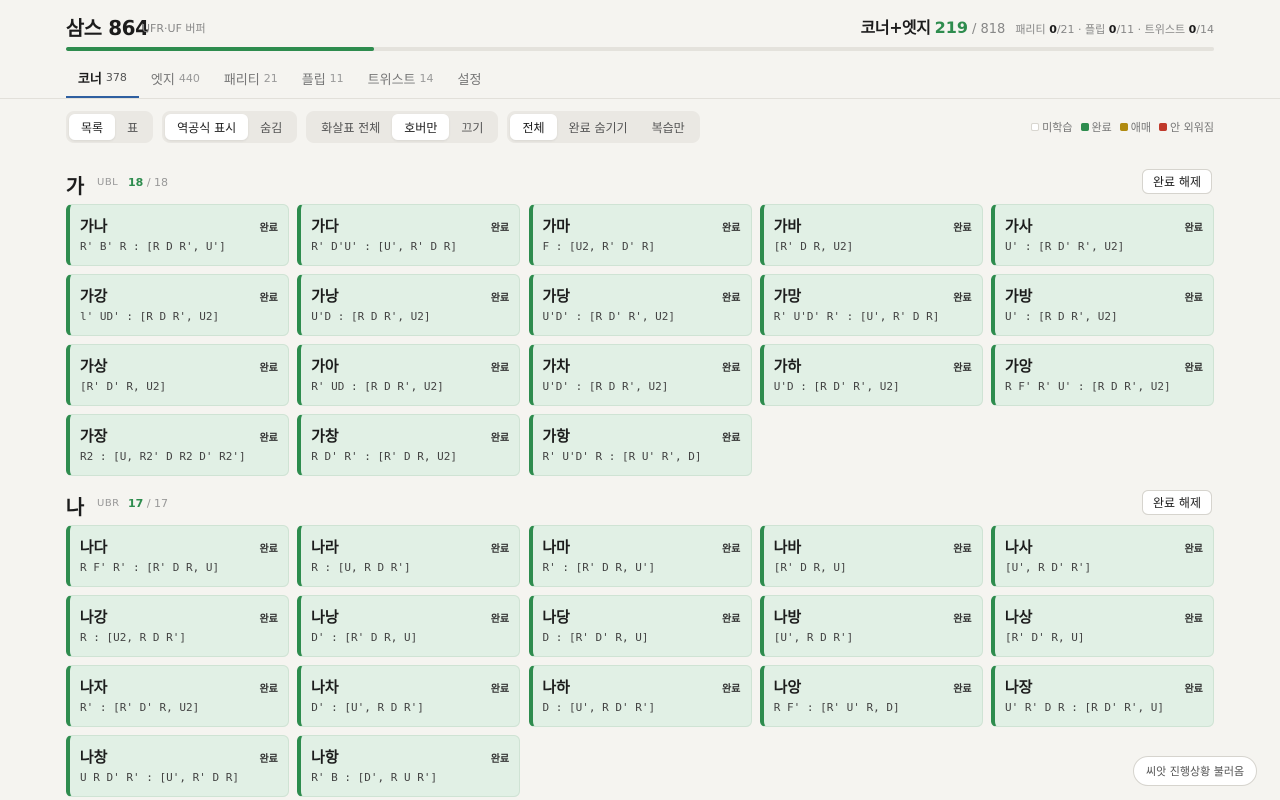 The image size is (1280, 800). What do you see at coordinates (92, 127) in the screenshot?
I see `list-view-button: 목록` at bounding box center [92, 127].